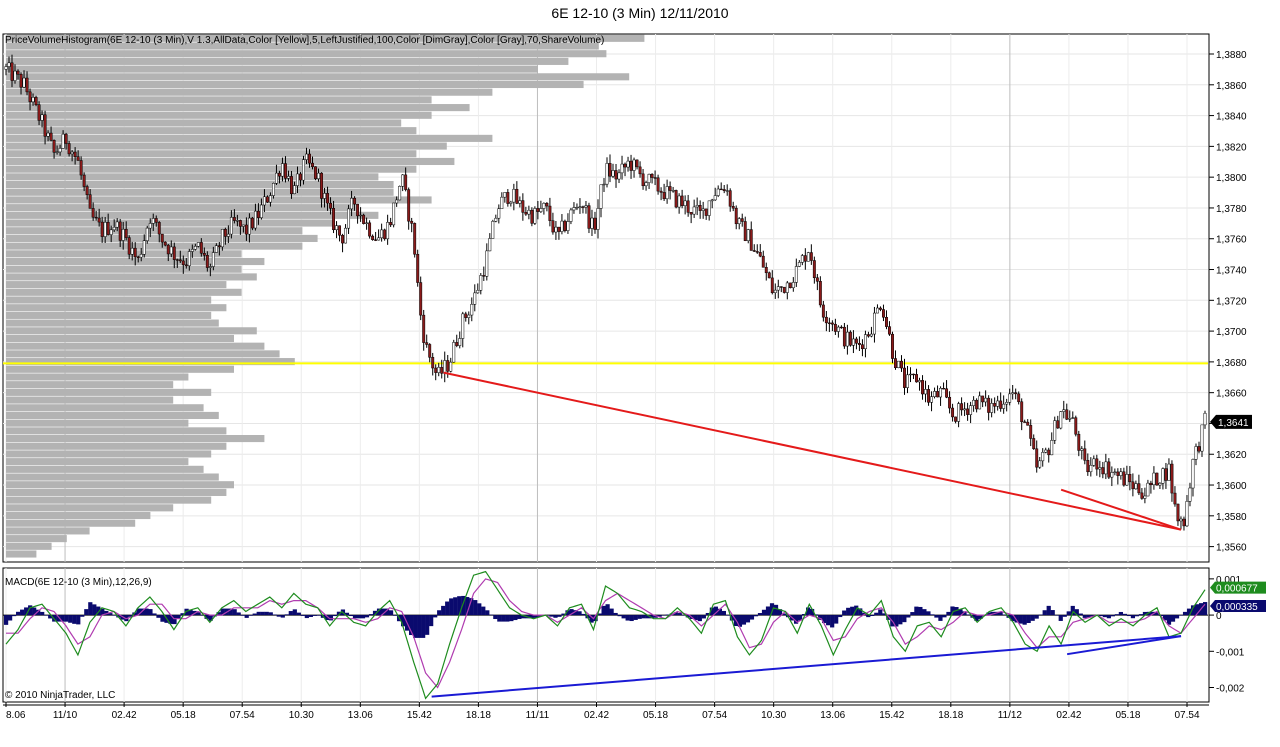  I want to click on macd-tick-label: -0,001, so click(1230, 652).